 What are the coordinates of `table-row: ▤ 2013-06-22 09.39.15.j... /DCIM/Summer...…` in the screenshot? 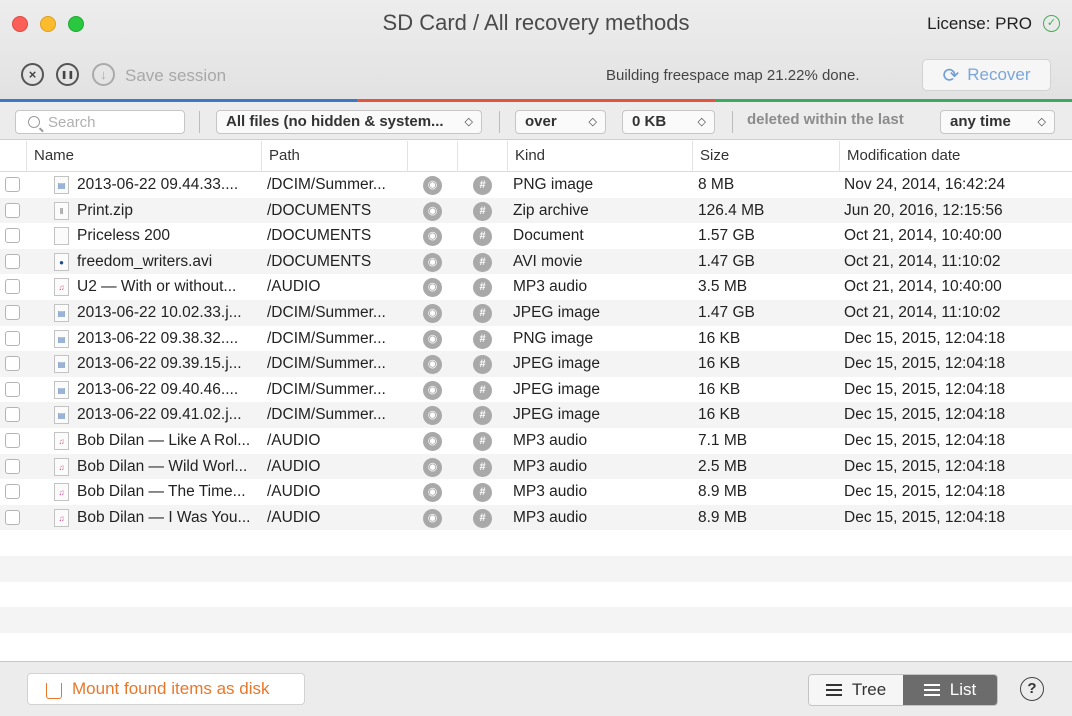 It's located at (536, 364).